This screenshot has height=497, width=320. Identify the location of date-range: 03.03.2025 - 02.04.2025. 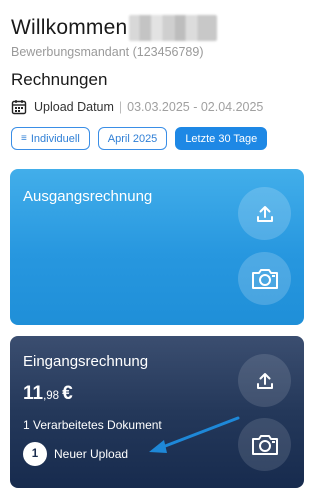
(195, 107).